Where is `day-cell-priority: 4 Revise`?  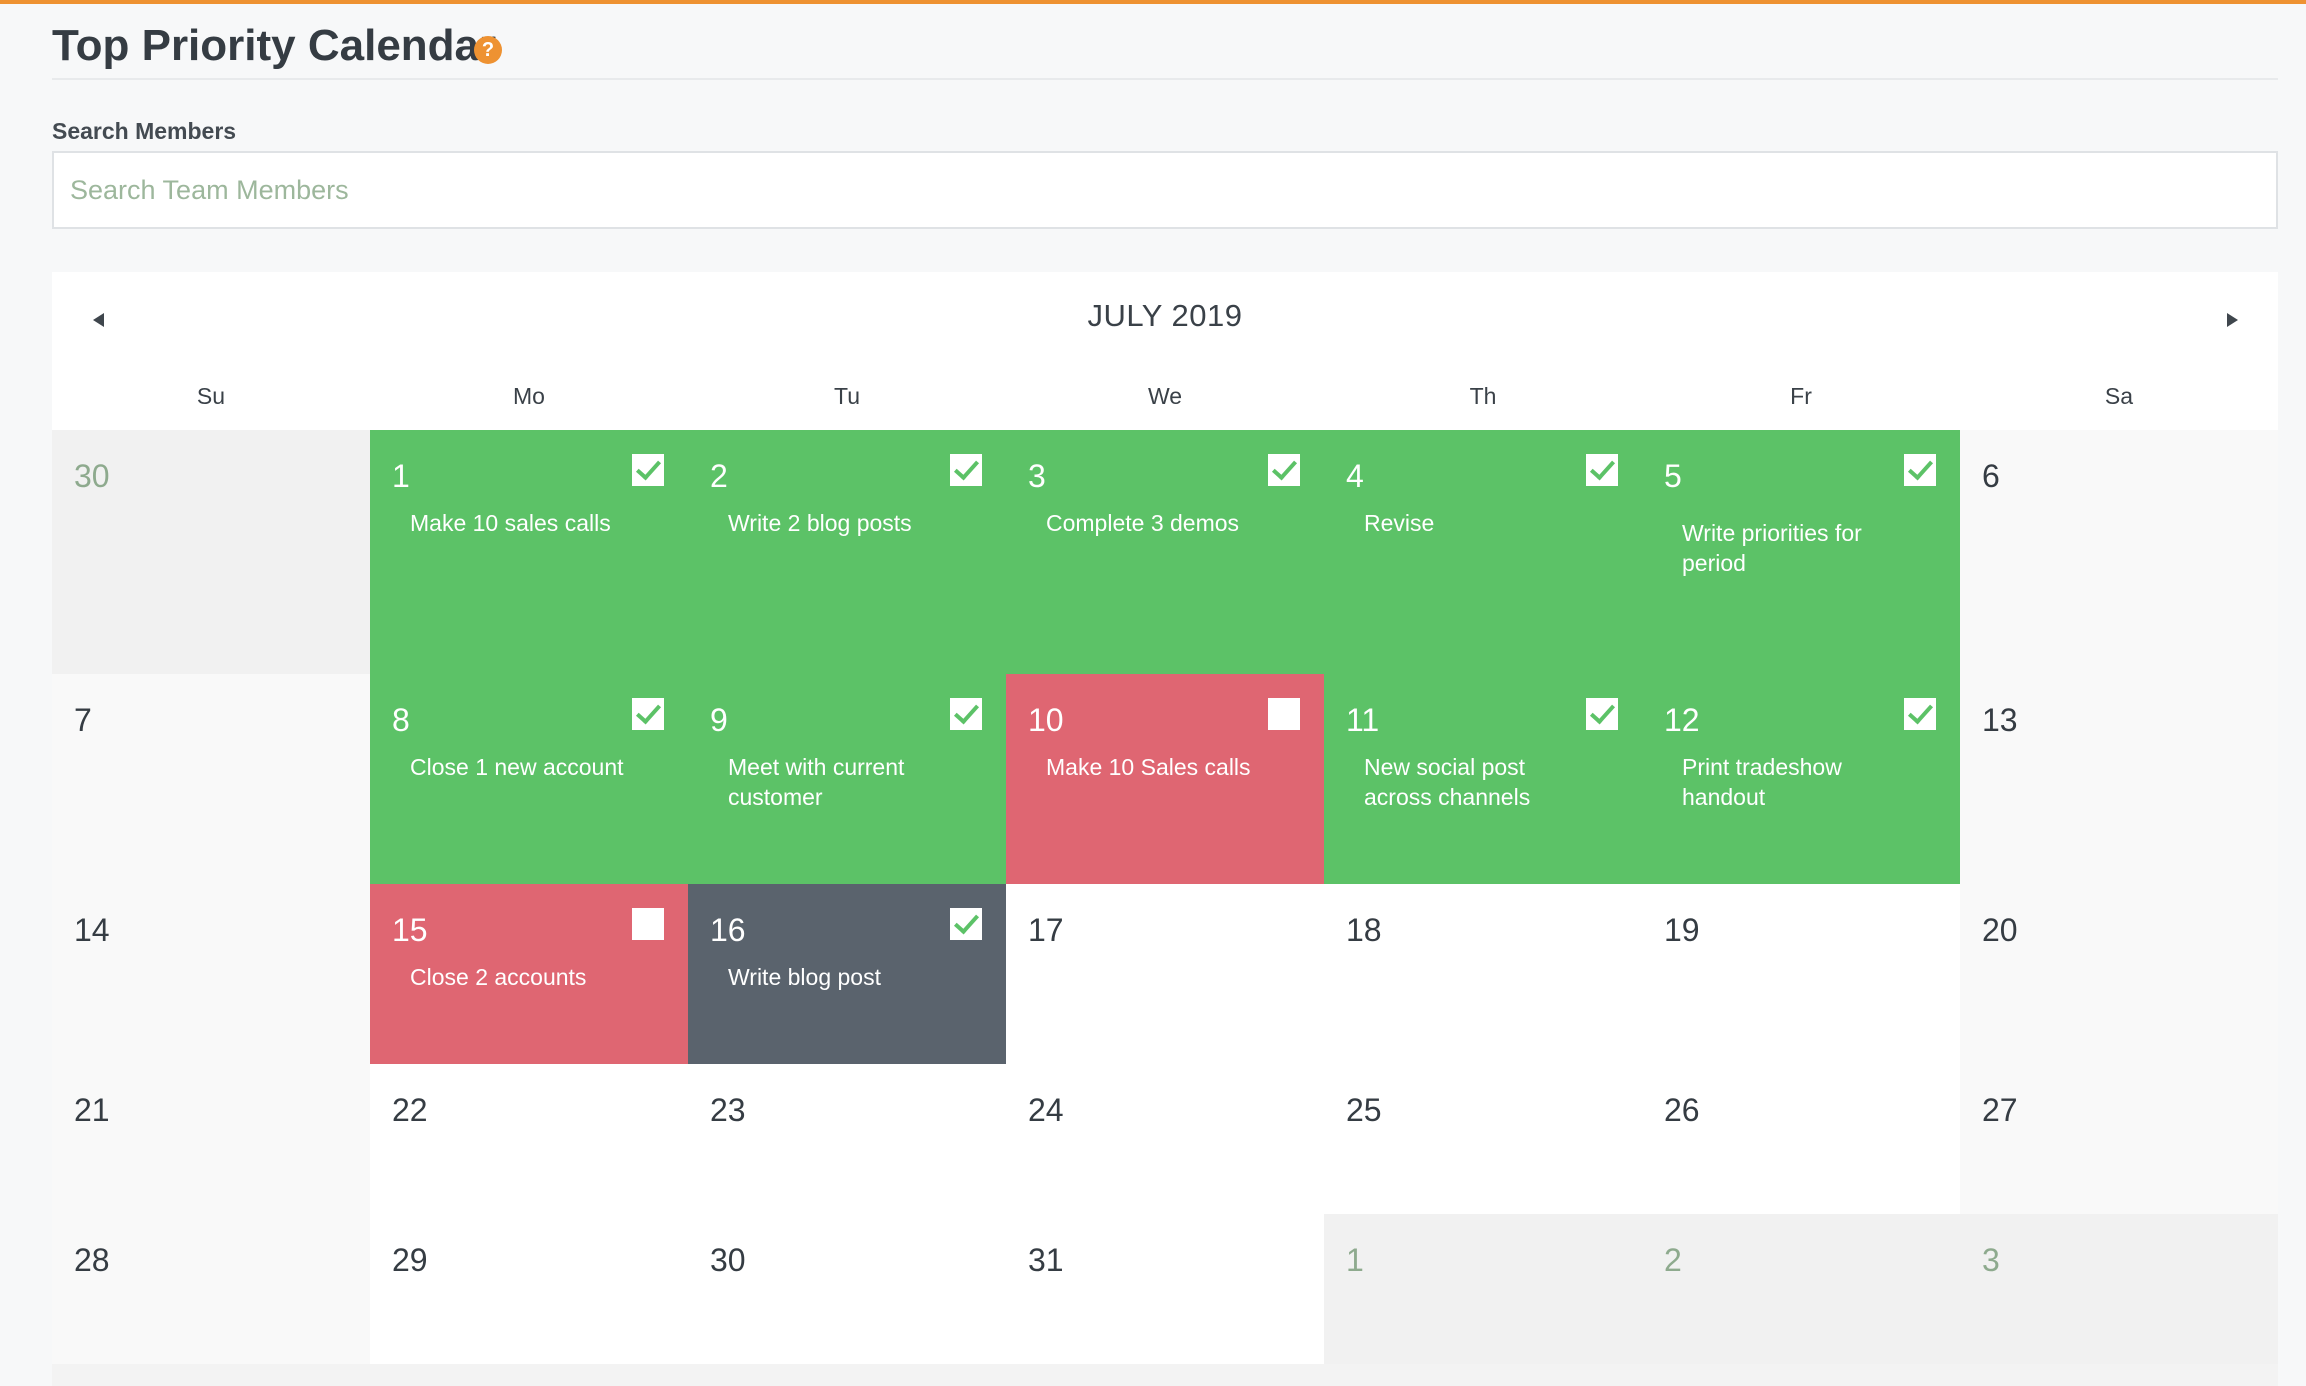 day-cell-priority: 4 Revise is located at coordinates (1483, 552).